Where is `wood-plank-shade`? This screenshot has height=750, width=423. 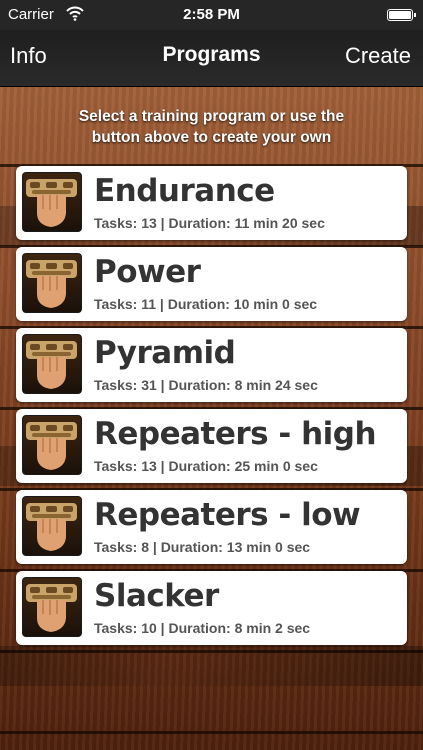
wood-plank-shade is located at coordinates (211, 666).